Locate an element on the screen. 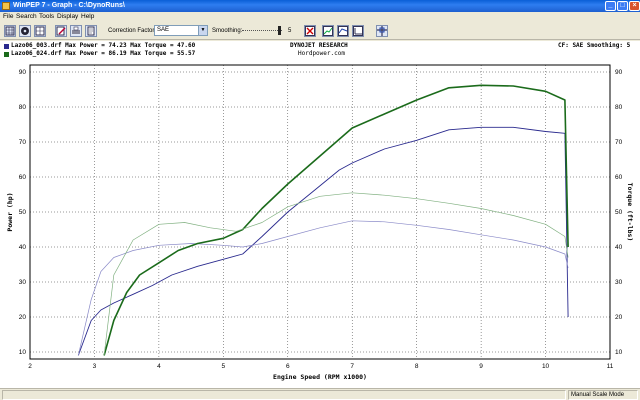 This screenshot has width=640, height=400. y-tick-label: 50 is located at coordinates (23, 212).